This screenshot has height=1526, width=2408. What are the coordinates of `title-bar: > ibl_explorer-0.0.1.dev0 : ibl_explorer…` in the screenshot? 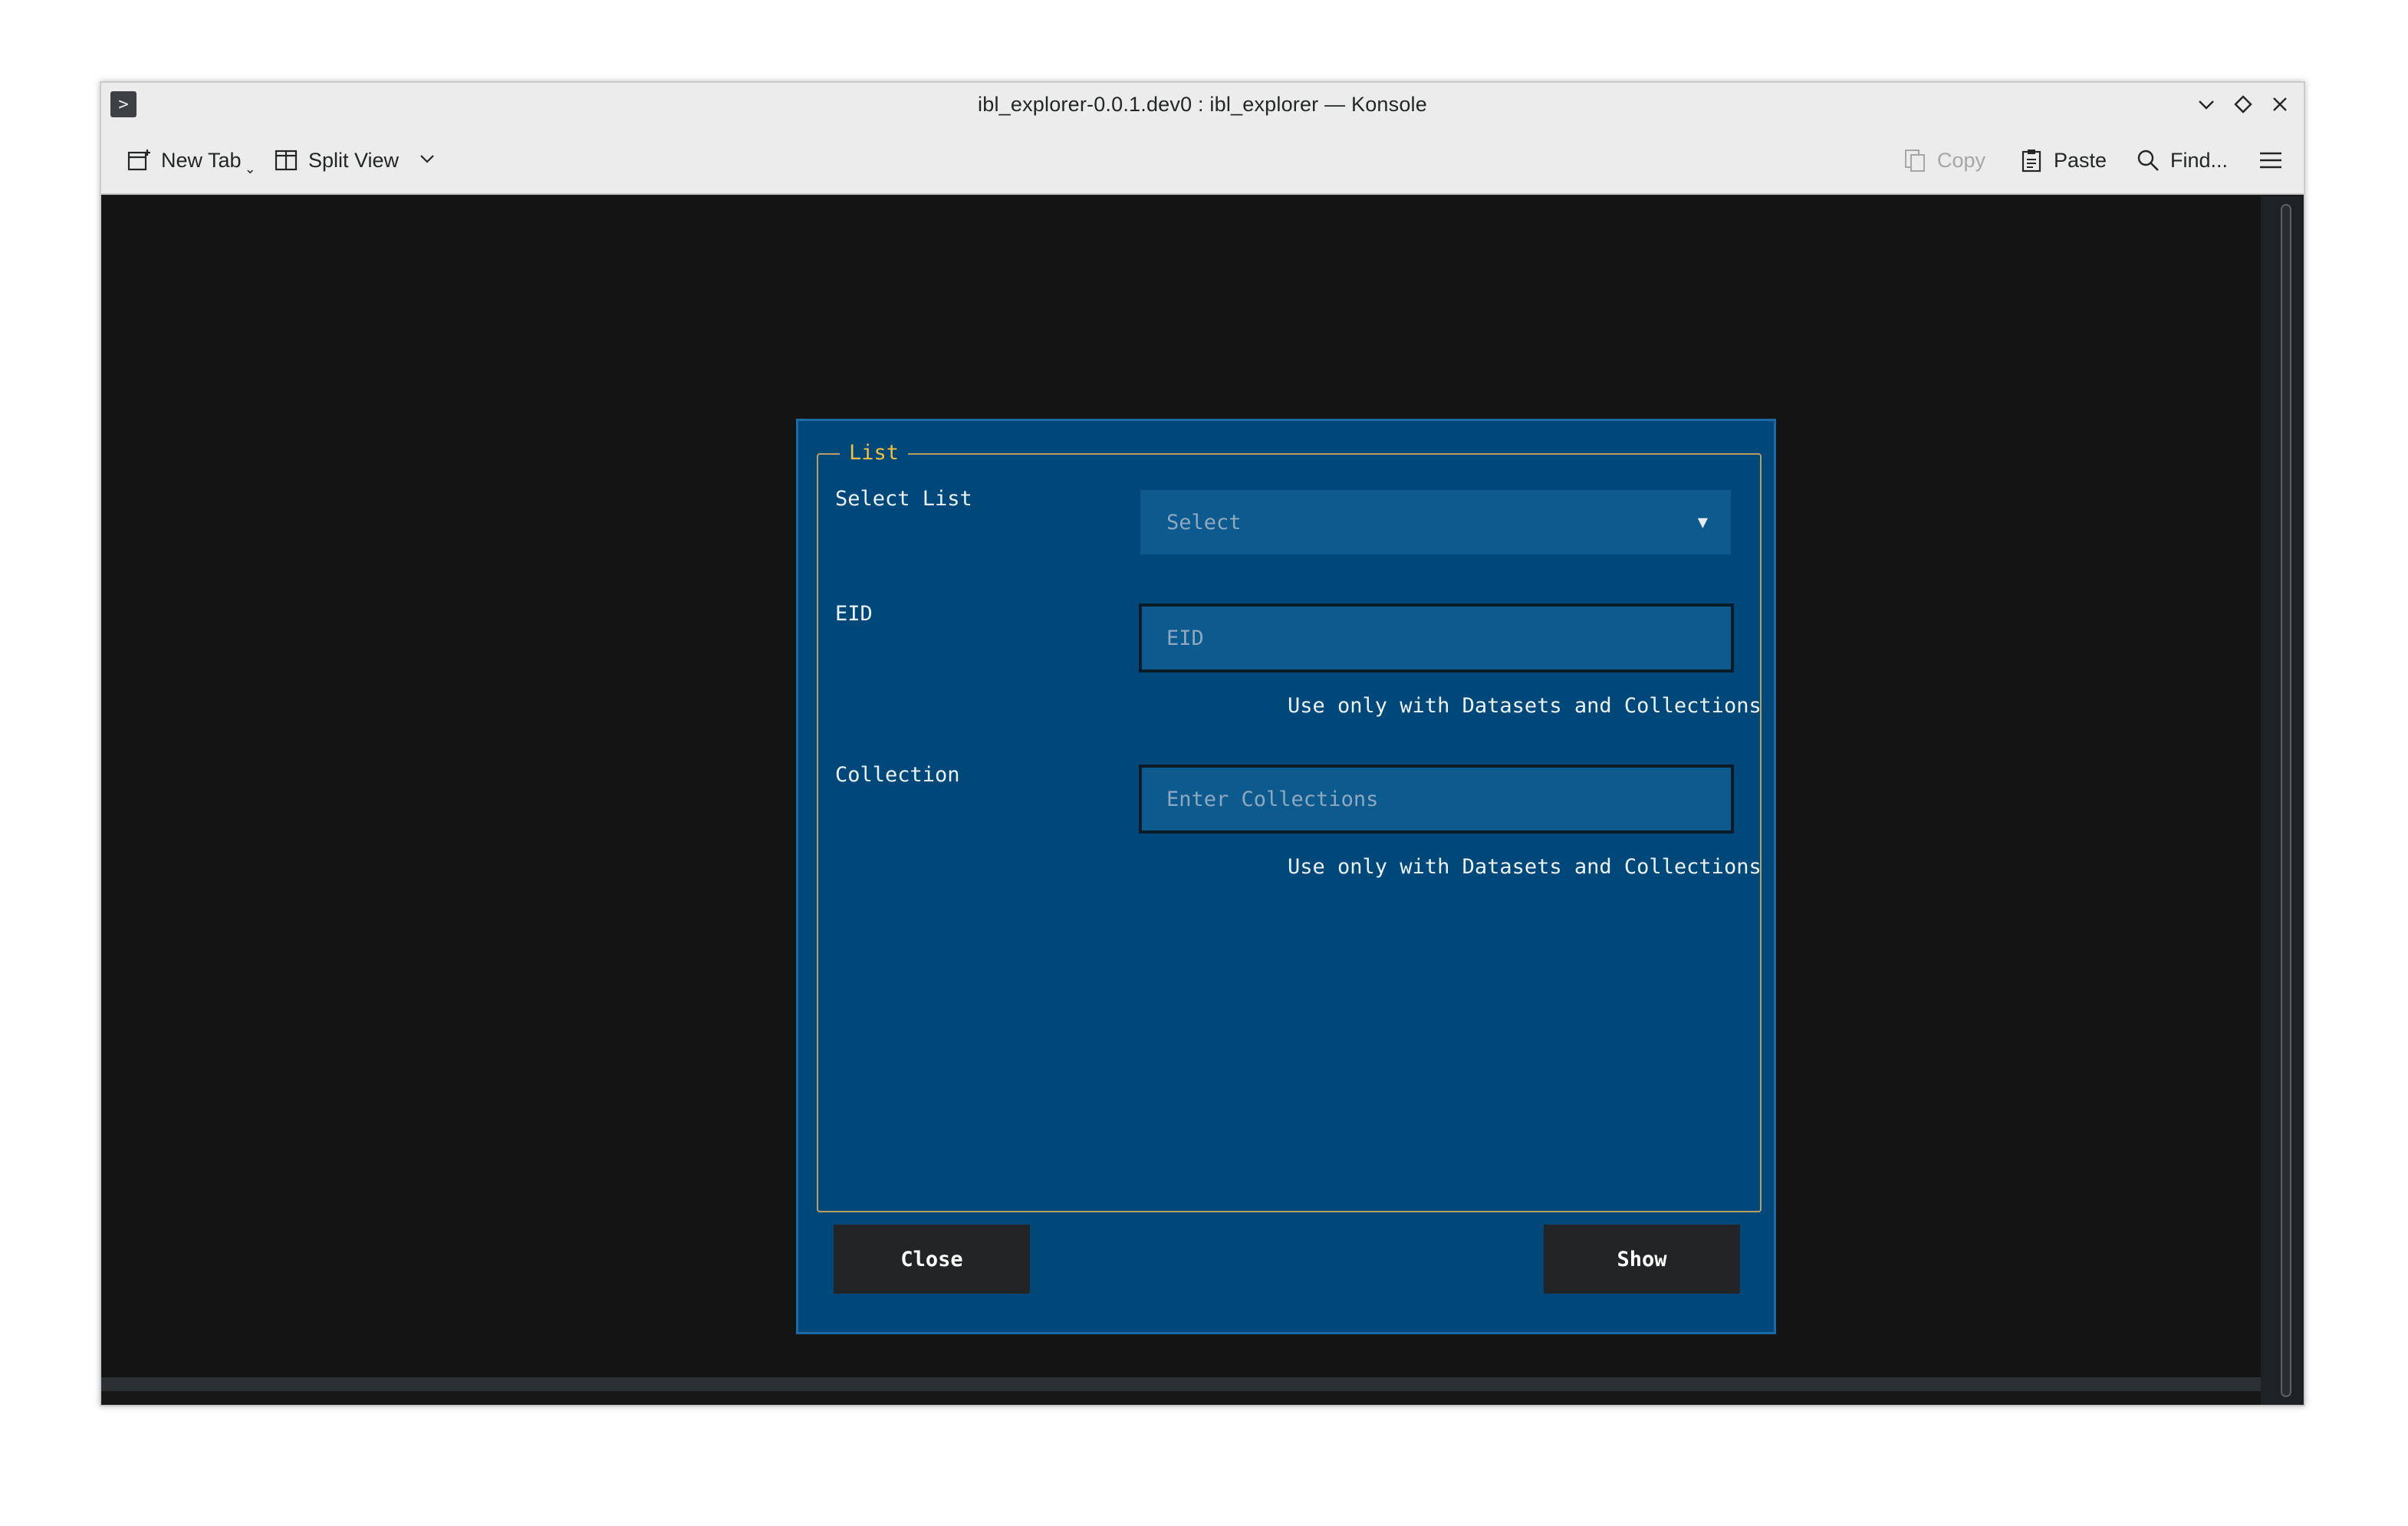 It's located at (1202, 104).